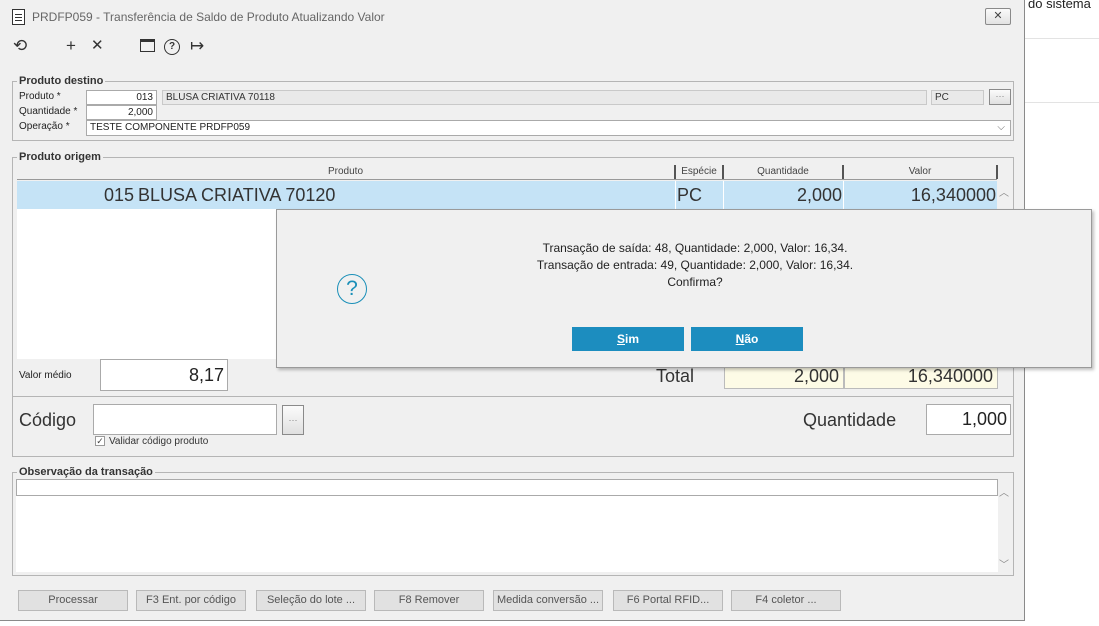  Describe the element at coordinates (784, 172) in the screenshot. I see `column-header-quantidade: Quantidade` at that location.